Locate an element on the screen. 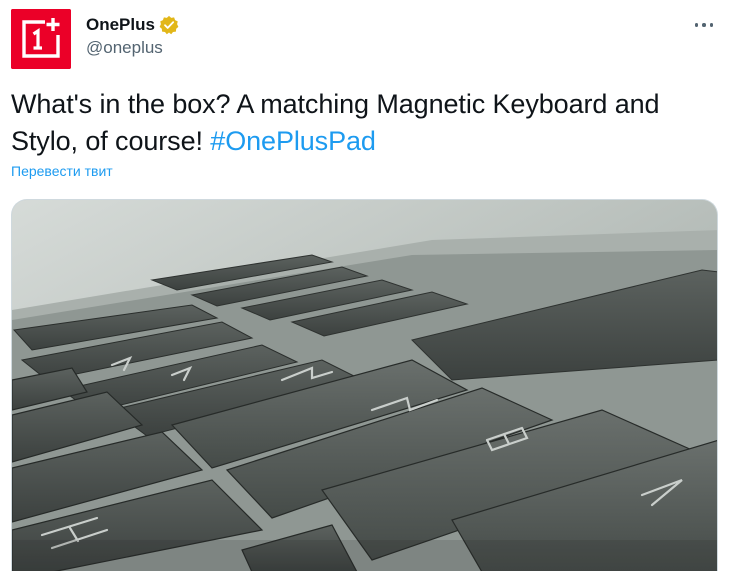  translate-tweet-link: Перевести твит is located at coordinates (62, 171).